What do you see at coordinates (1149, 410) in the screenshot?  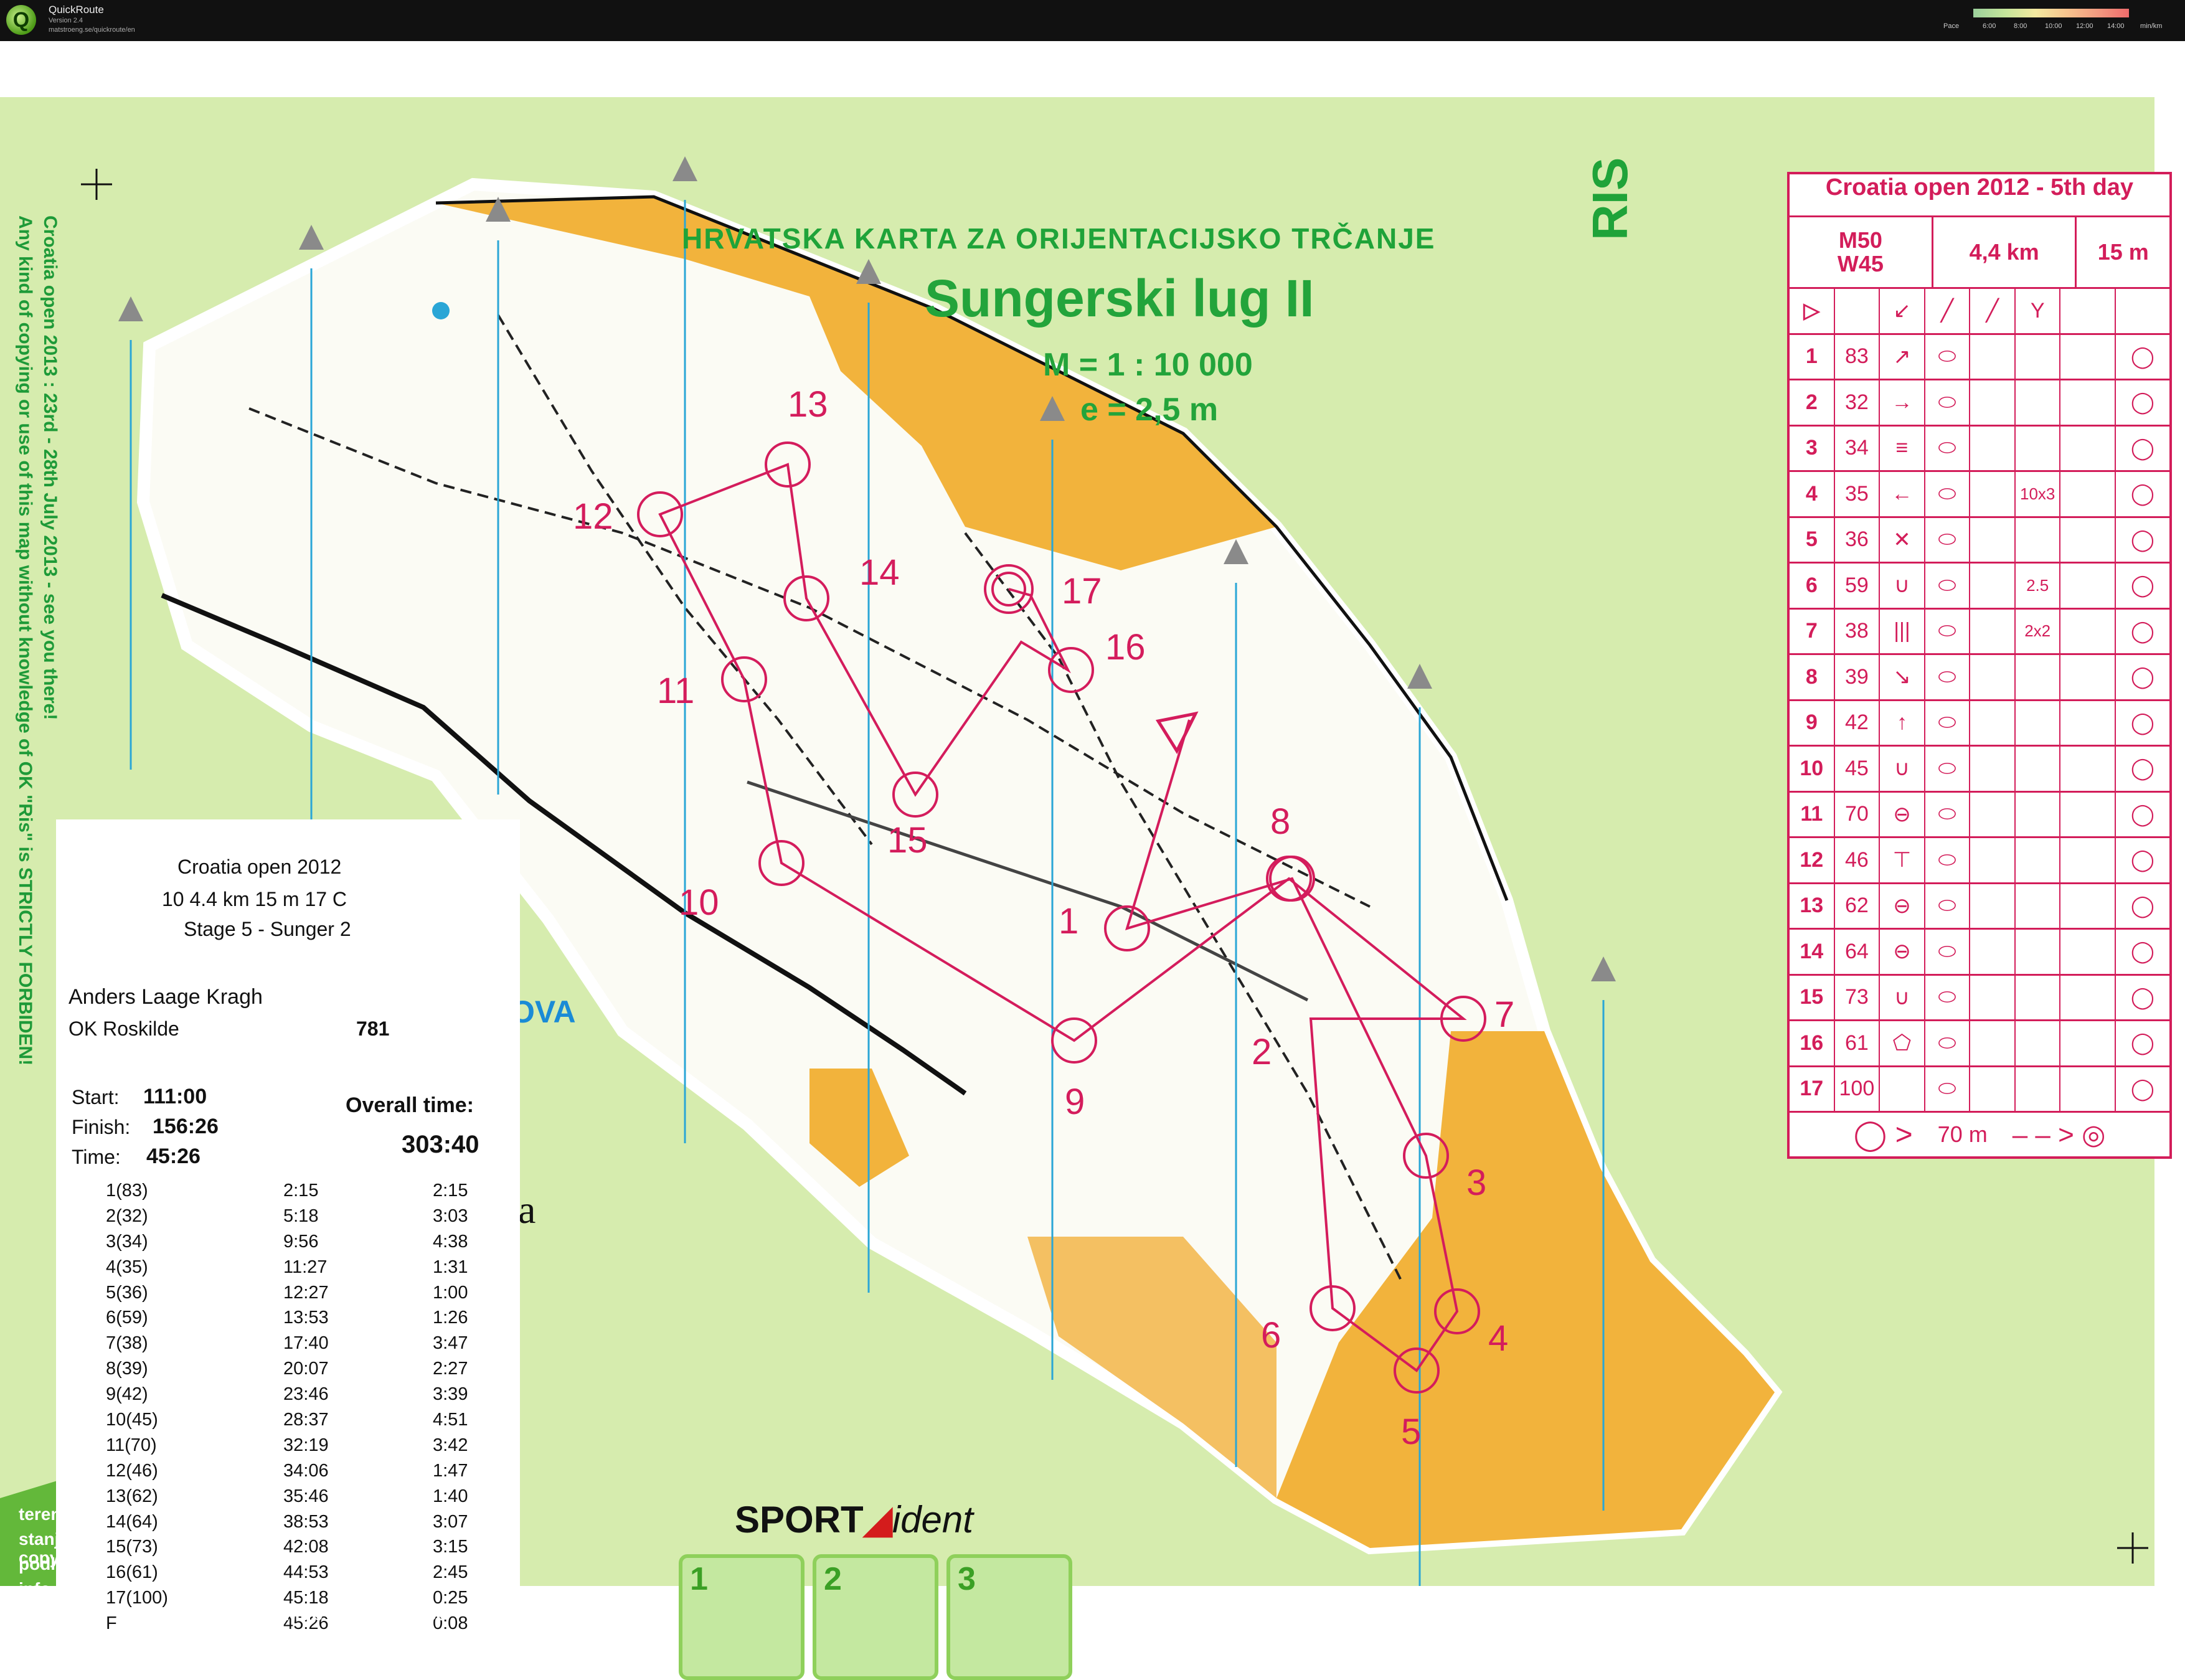 I see `contour-interval: e = 2,5 m` at bounding box center [1149, 410].